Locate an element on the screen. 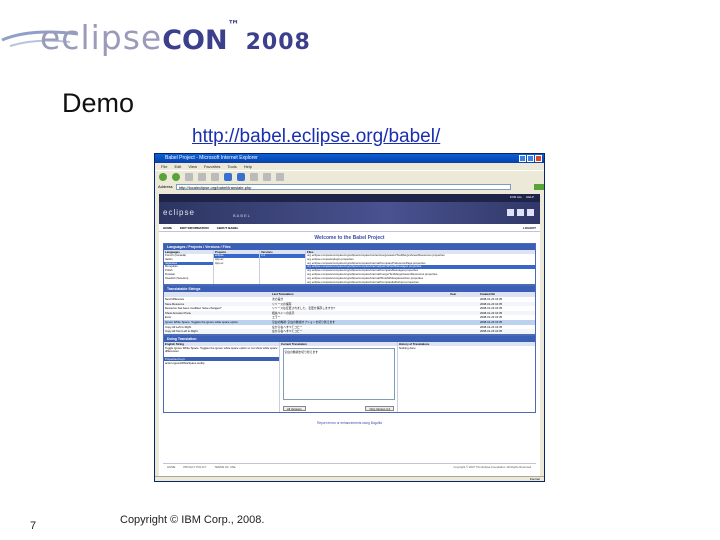 Image resolution: width=720 pixels, height=540 pixels. menu-file: File is located at coordinates (164, 166).